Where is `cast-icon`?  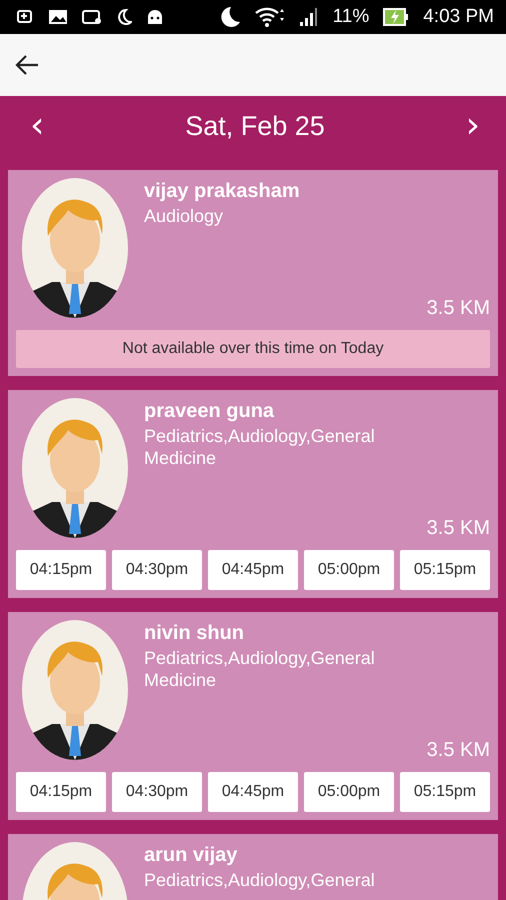 cast-icon is located at coordinates (92, 17).